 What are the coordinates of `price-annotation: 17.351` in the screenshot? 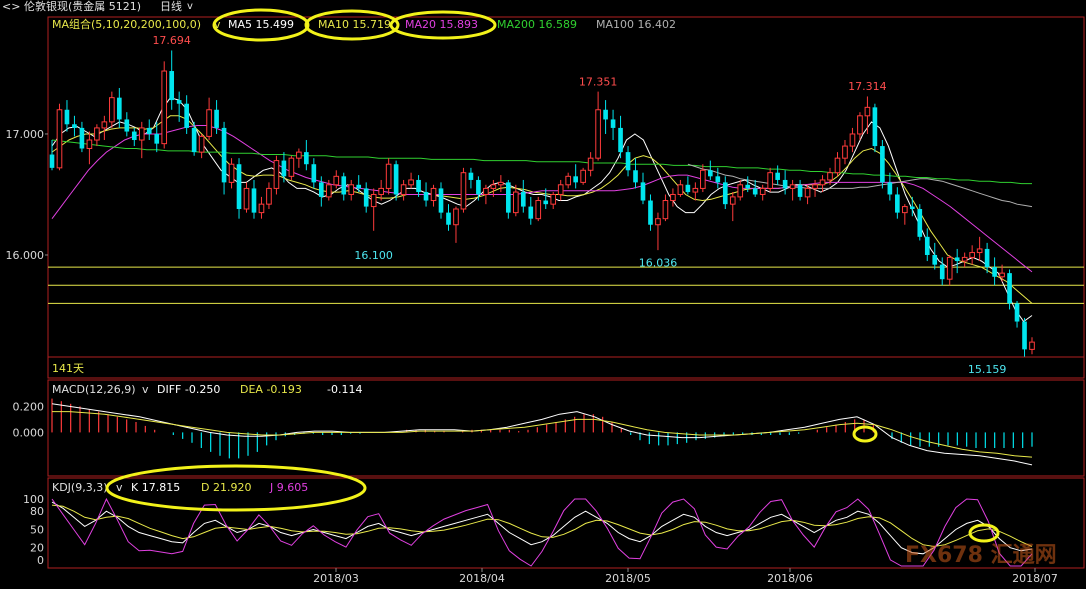 It's located at (598, 81).